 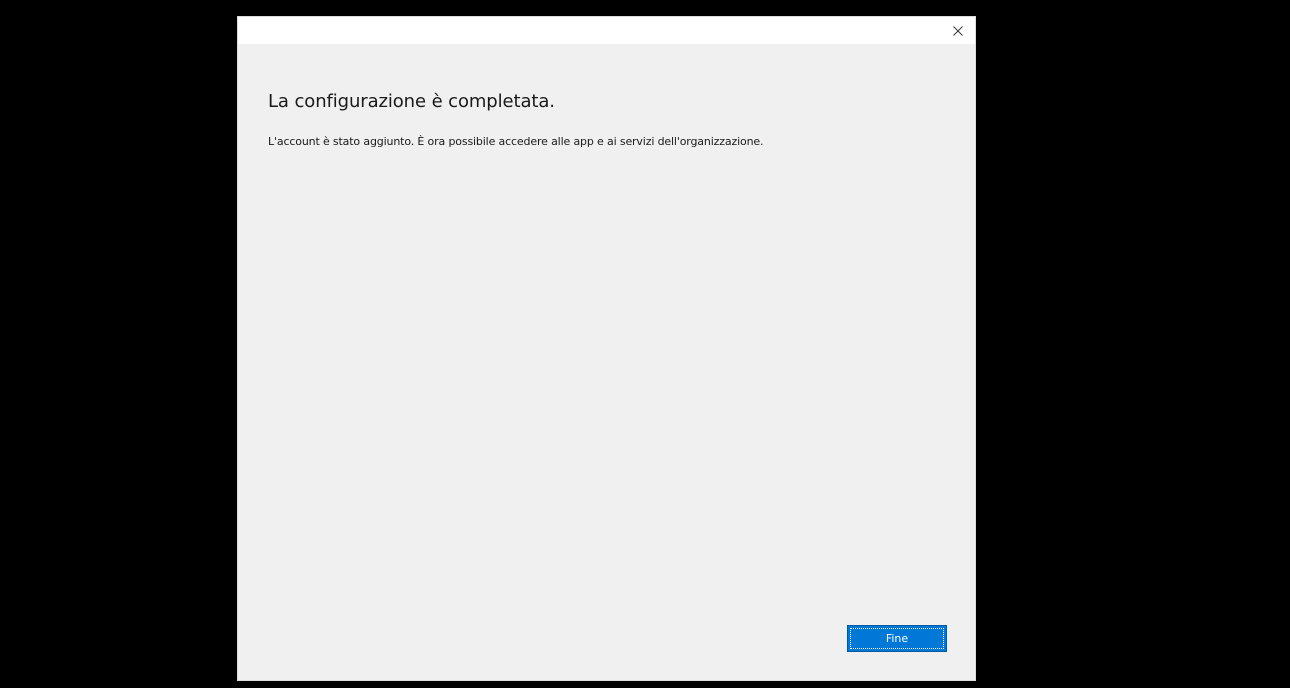 I want to click on finish-button: Fine, so click(x=897, y=638).